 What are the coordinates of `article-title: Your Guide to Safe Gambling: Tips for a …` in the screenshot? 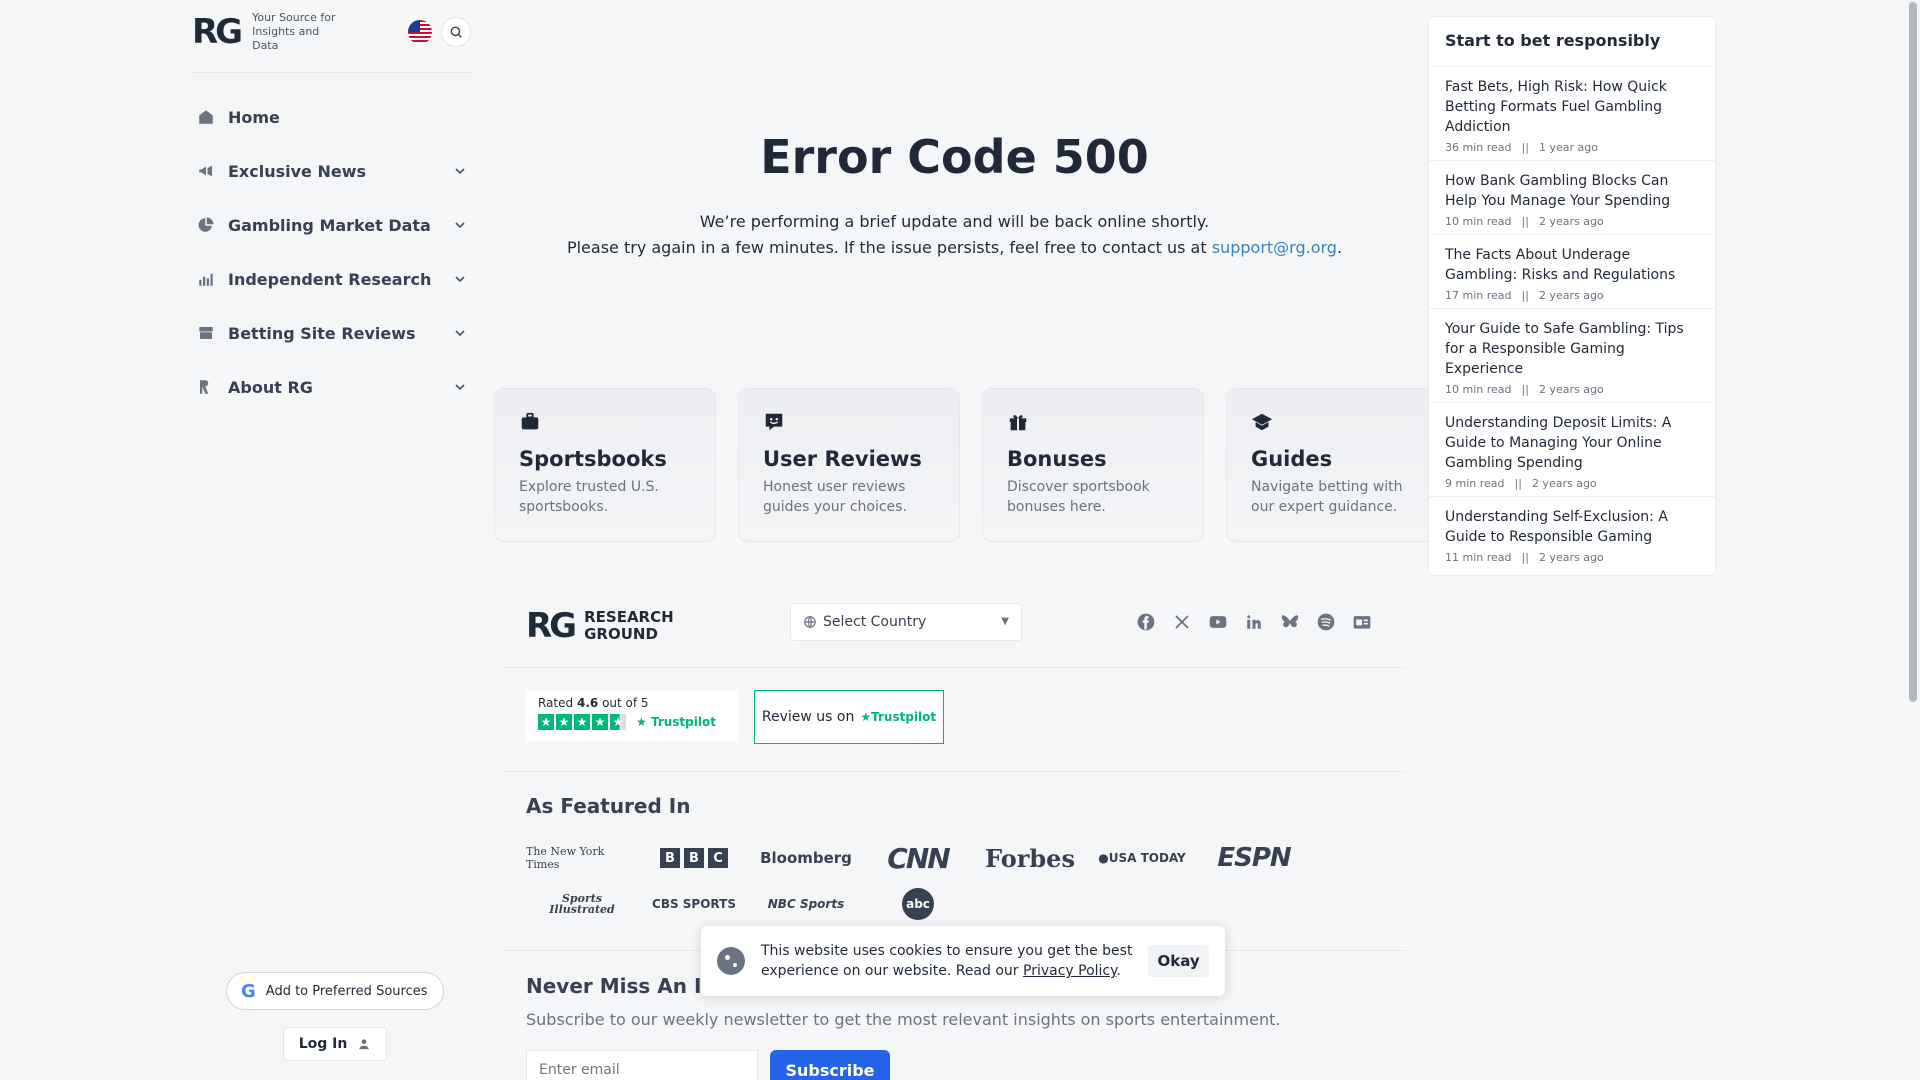 It's located at (1572, 349).